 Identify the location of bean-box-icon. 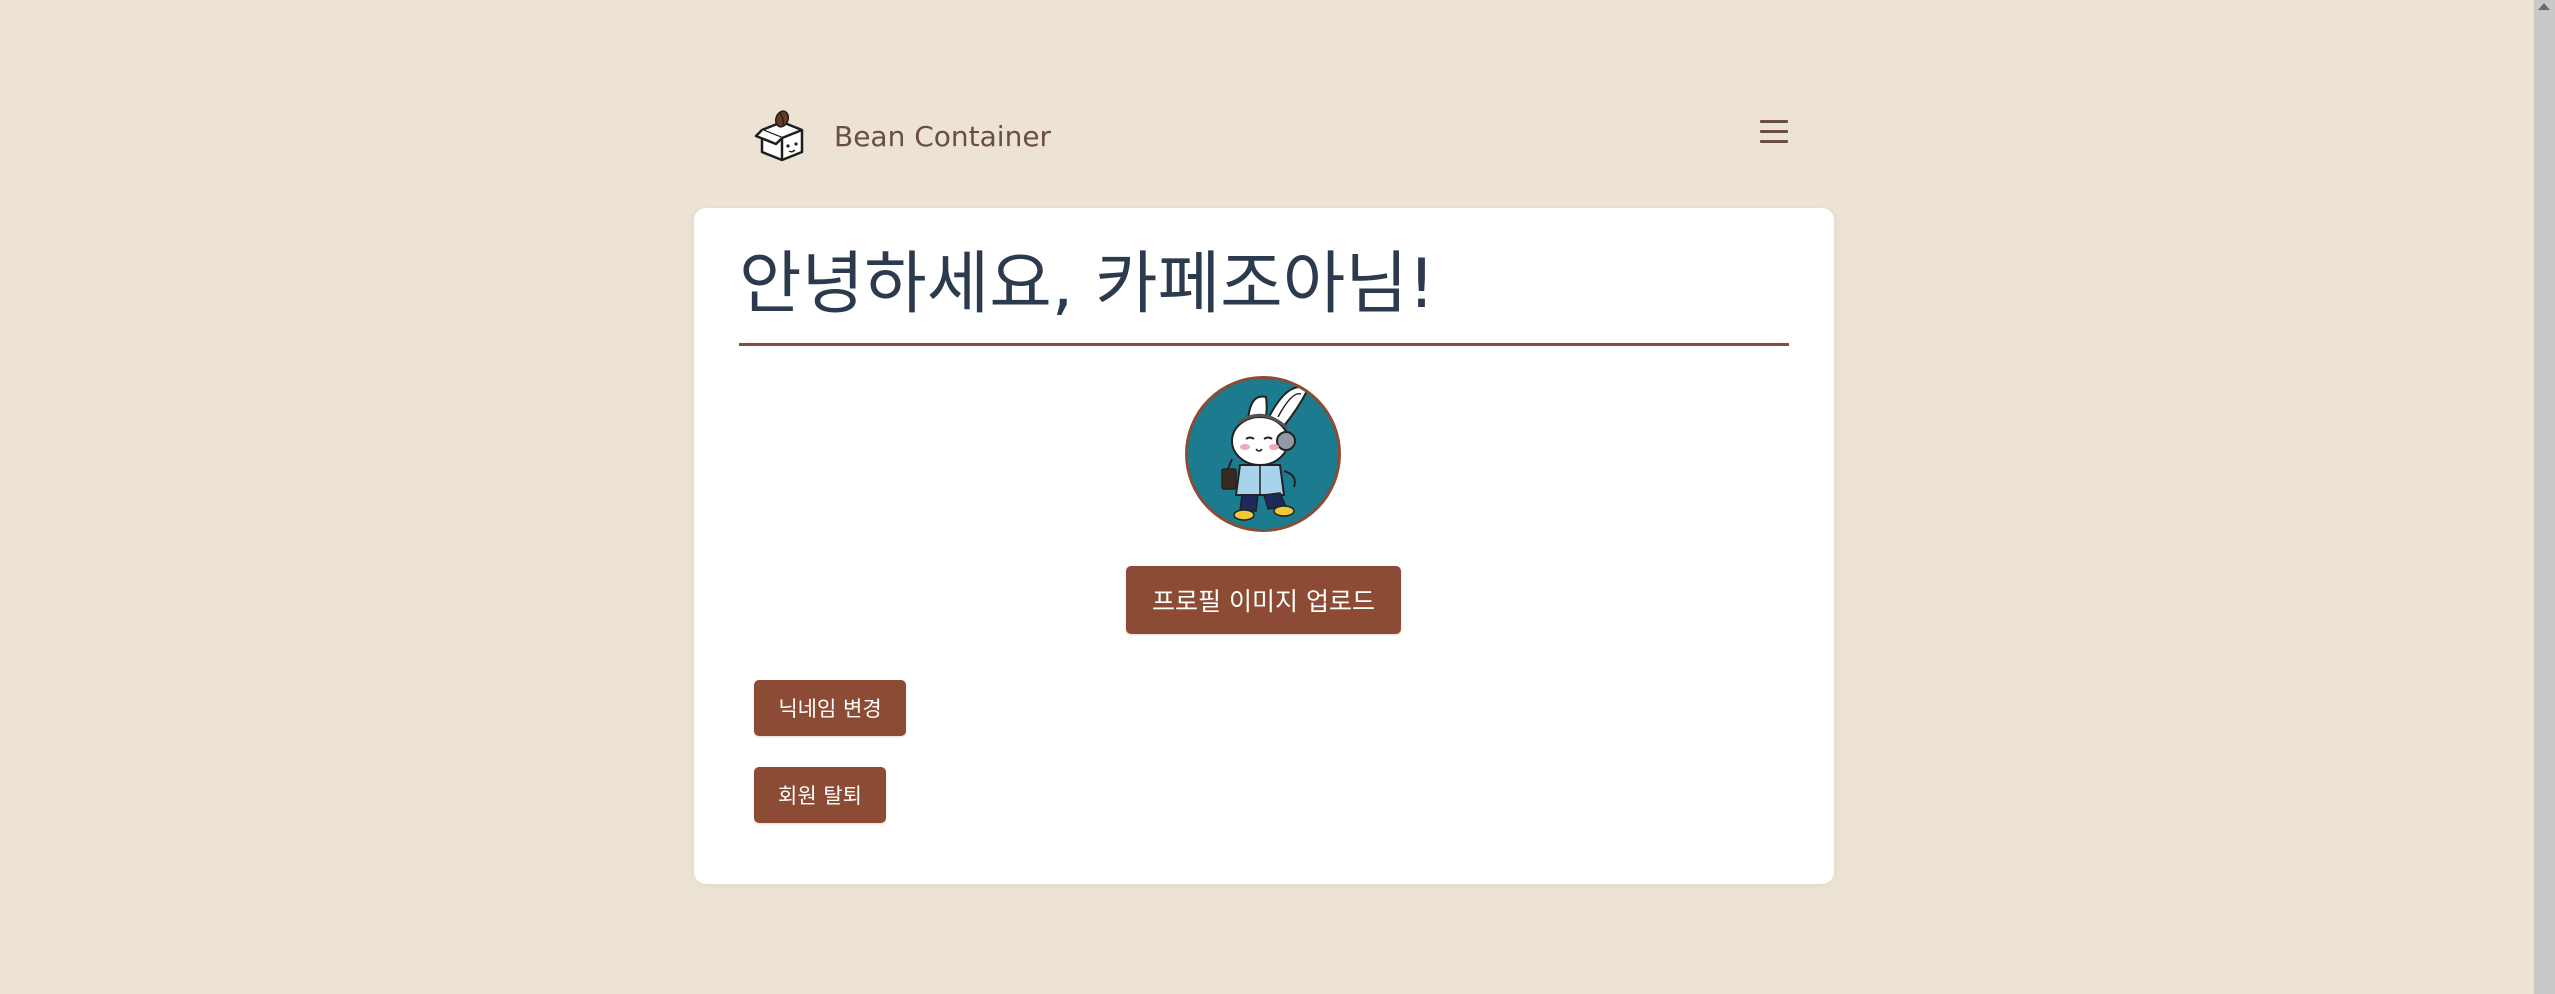
(779, 136).